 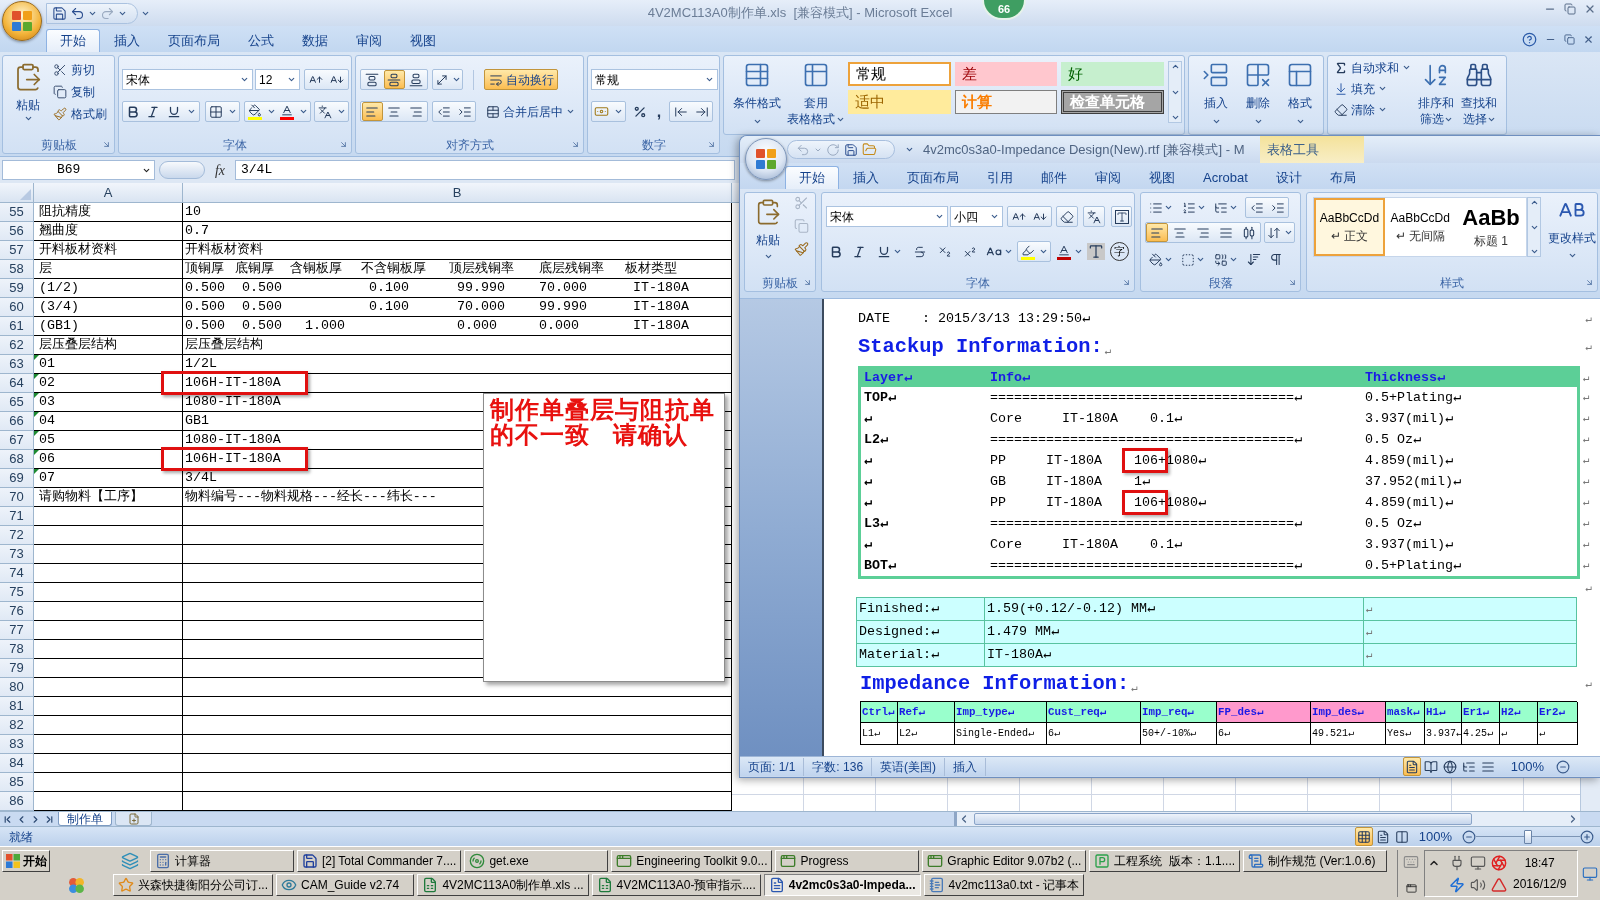 I want to click on ribbon-tab: 邮件, so click(x=1054, y=177).